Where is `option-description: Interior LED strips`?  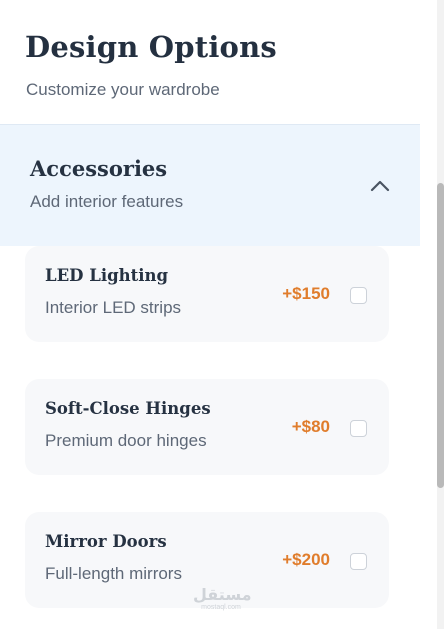 option-description: Interior LED strips is located at coordinates (113, 307).